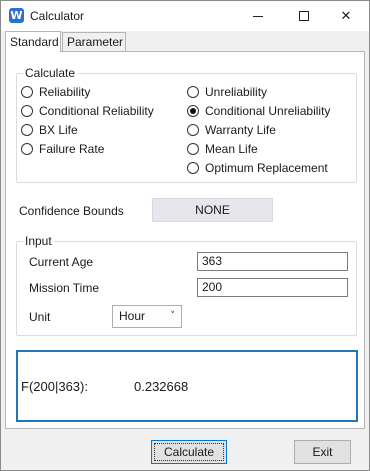 The width and height of the screenshot is (370, 471). I want to click on confidence-bounds-button: NONE, so click(212, 210).